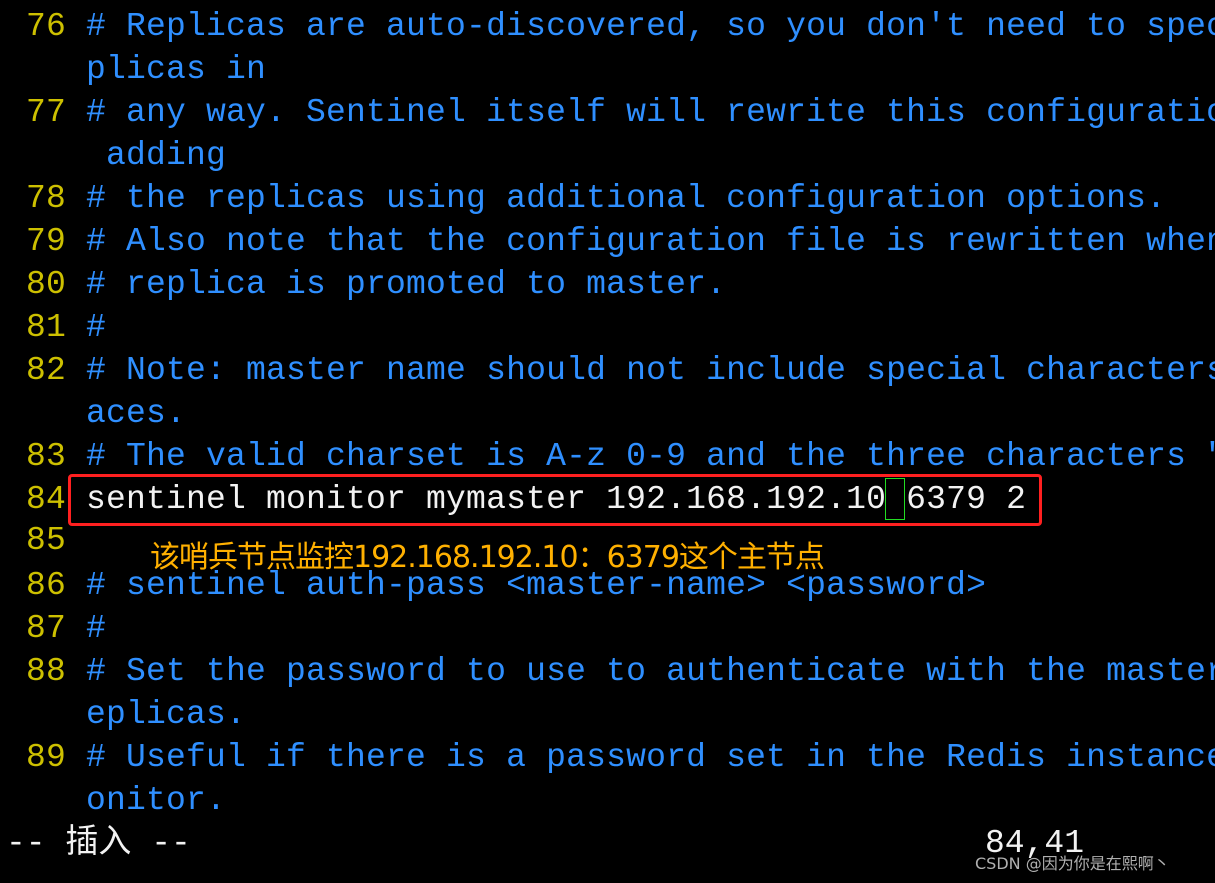  I want to click on line-text: plicas in, so click(176, 69).